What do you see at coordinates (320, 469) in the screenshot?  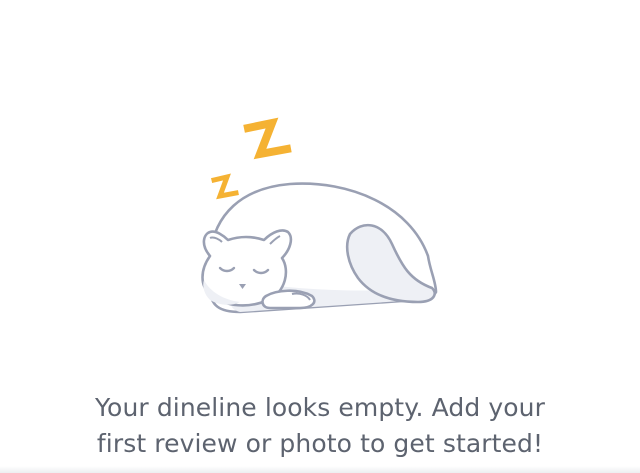 I see `bottom-divider` at bounding box center [320, 469].